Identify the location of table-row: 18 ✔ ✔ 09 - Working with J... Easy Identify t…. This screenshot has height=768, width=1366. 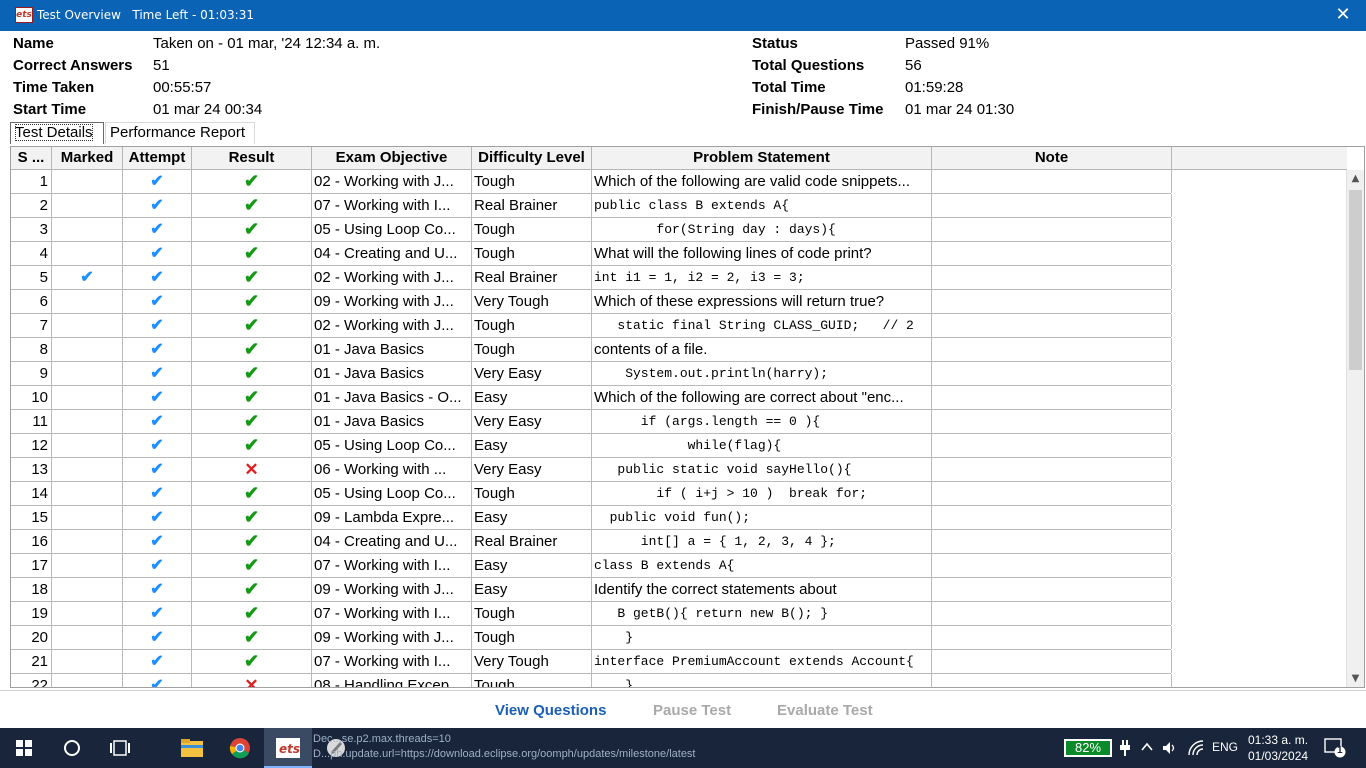
(591, 590).